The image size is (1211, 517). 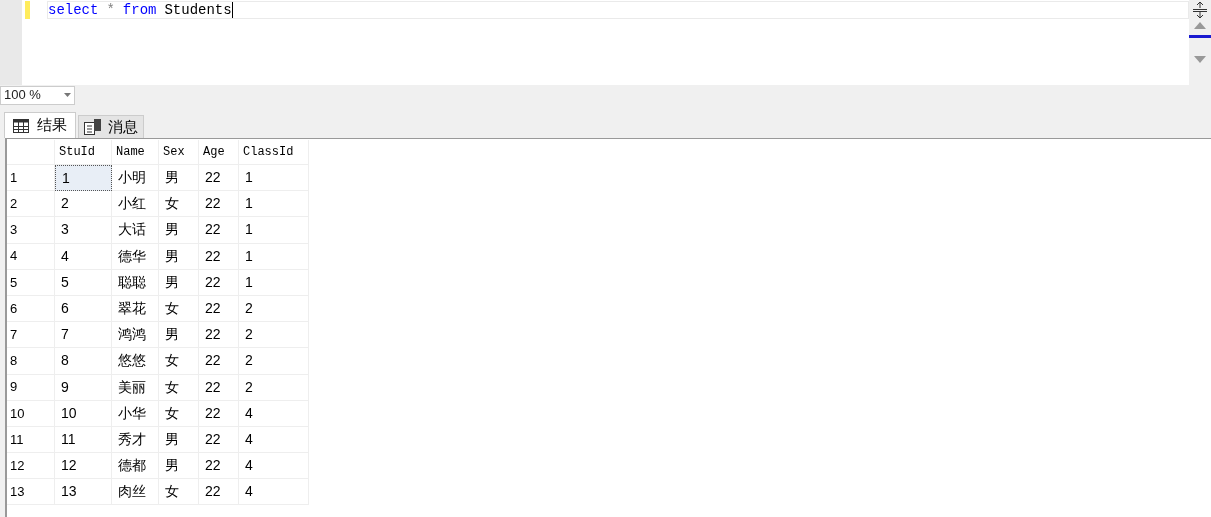 What do you see at coordinates (31, 440) in the screenshot?
I see `row-number: 11` at bounding box center [31, 440].